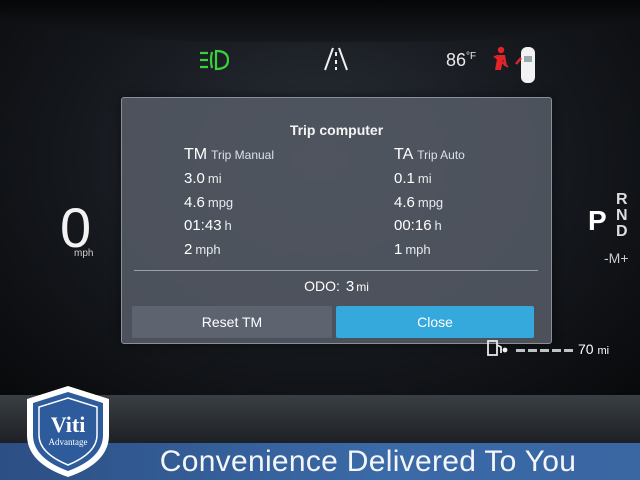 Image resolution: width=640 pixels, height=480 pixels. I want to click on dialog-title: Trip computer, so click(336, 130).